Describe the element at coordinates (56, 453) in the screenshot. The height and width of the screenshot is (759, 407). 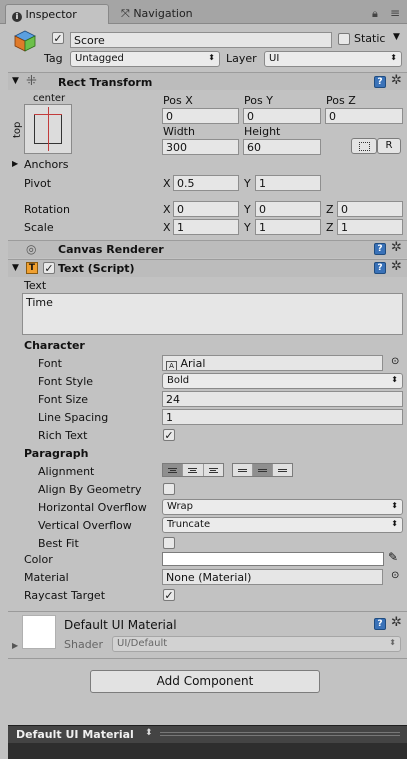
I see `paragraph-section-label: Paragraph` at that location.